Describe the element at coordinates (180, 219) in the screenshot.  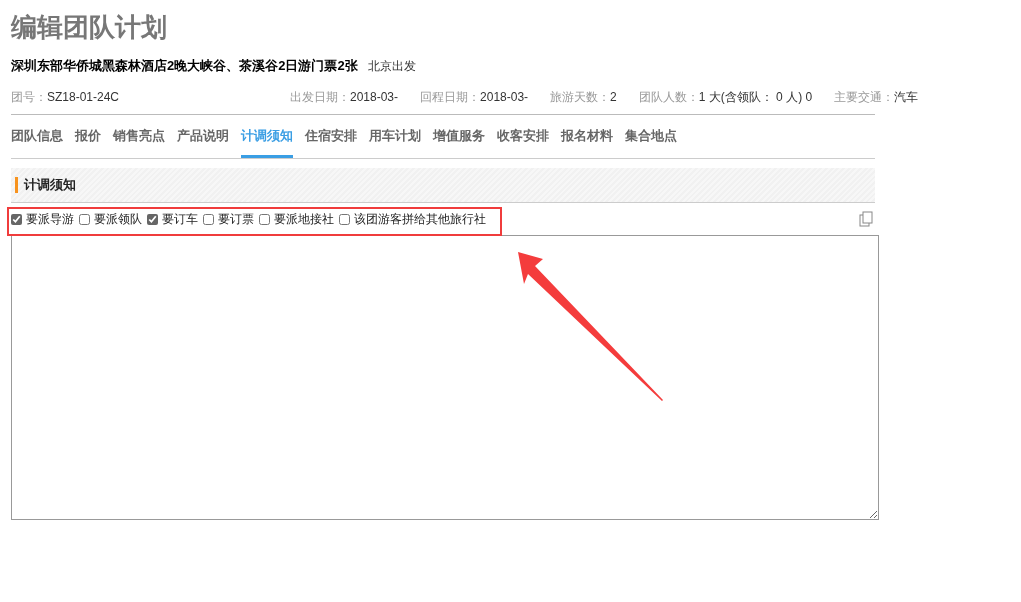
I see `checkbox-label: 要订车` at that location.